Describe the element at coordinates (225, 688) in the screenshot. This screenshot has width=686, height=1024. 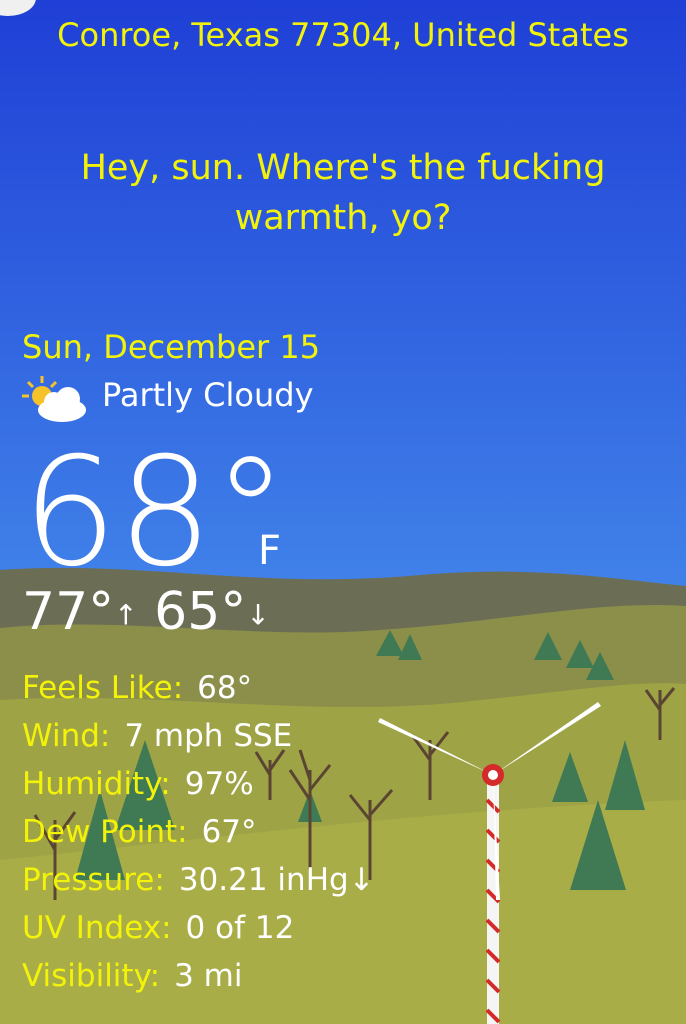
I see `detail-value: 68°` at that location.